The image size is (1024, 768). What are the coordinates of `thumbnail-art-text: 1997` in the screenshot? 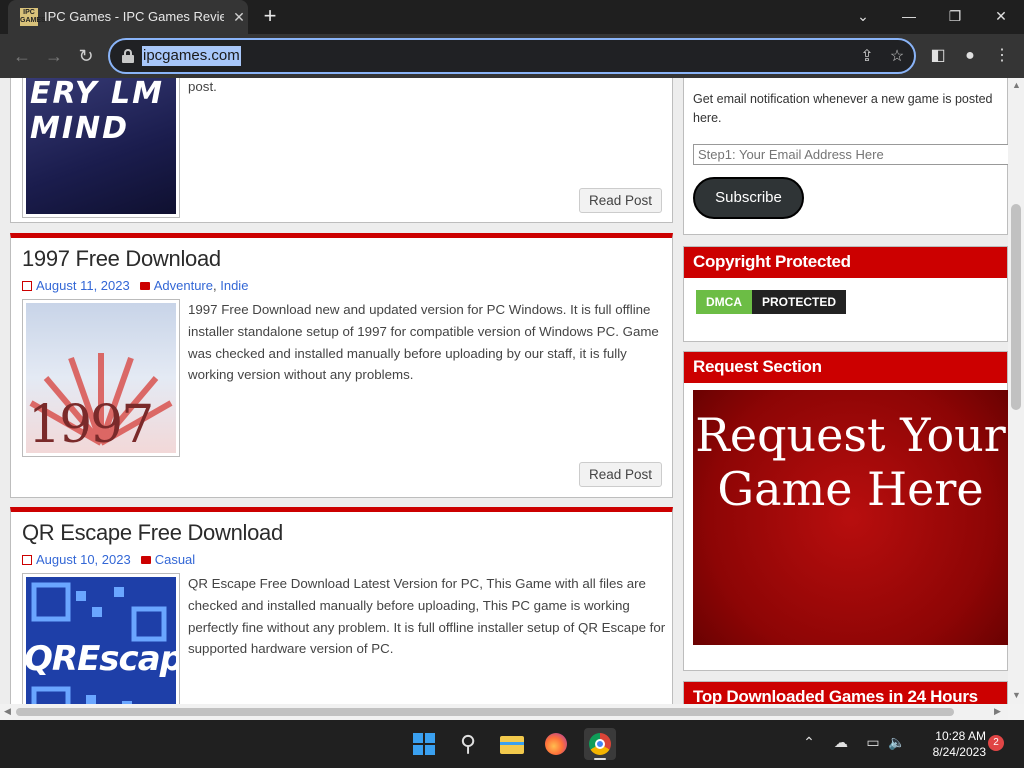 It's located at (91, 424).